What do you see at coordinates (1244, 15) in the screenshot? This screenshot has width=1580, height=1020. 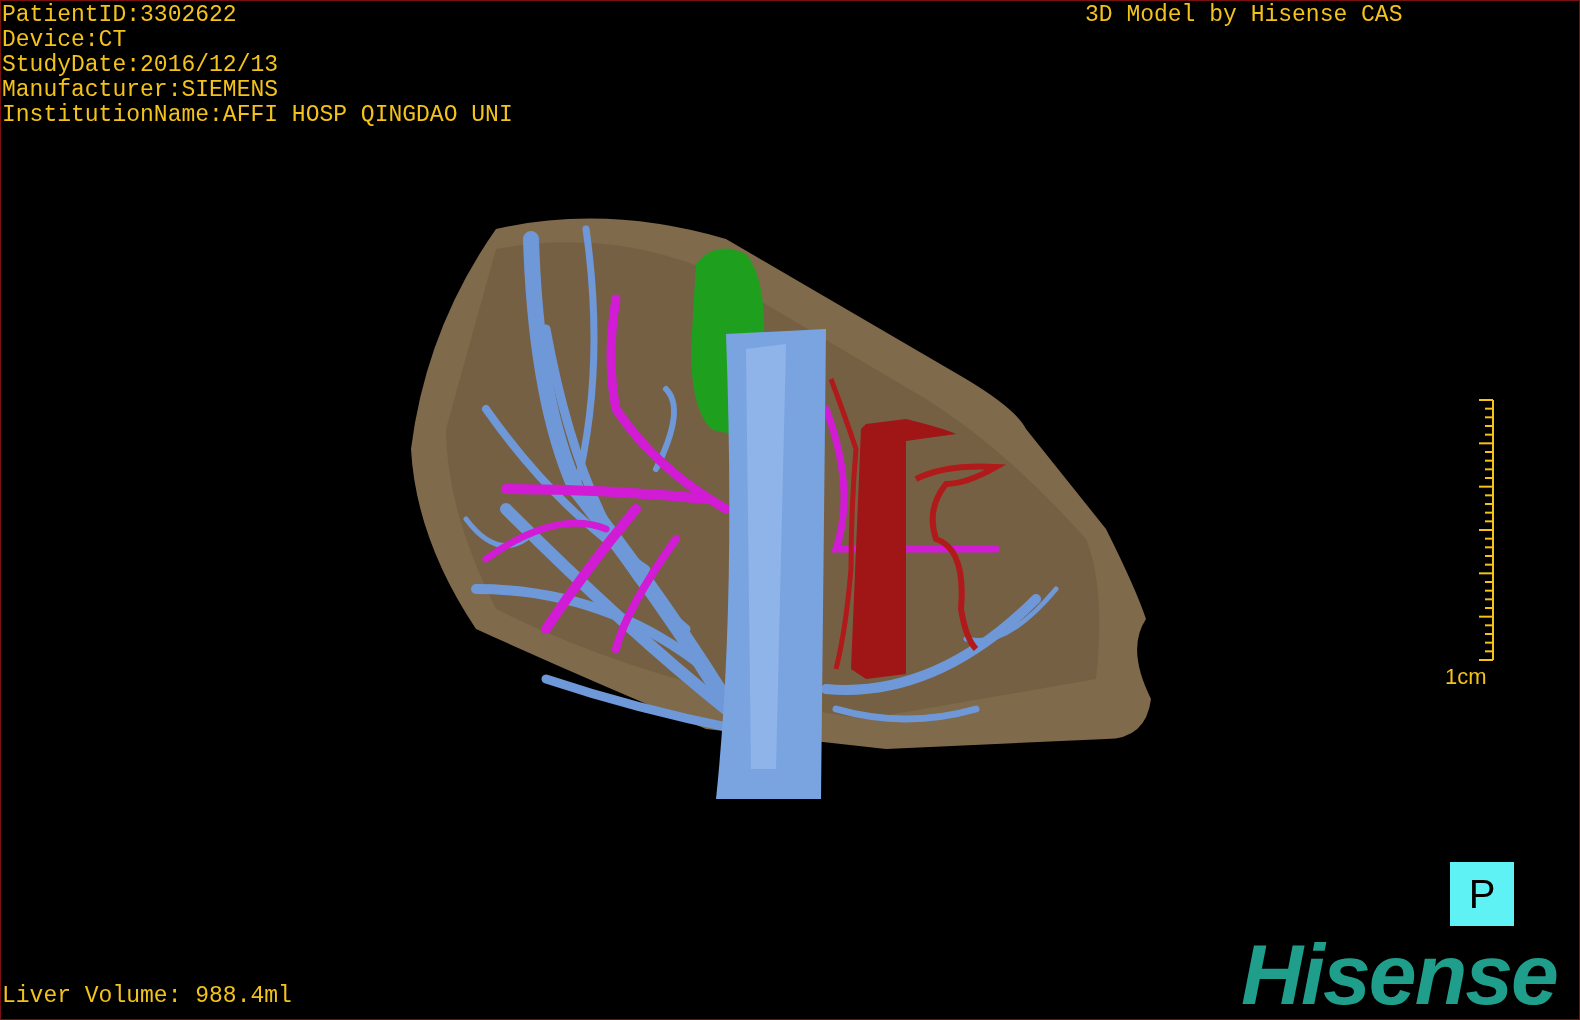 I see `model-credit: 3D Model by Hisense CAS` at bounding box center [1244, 15].